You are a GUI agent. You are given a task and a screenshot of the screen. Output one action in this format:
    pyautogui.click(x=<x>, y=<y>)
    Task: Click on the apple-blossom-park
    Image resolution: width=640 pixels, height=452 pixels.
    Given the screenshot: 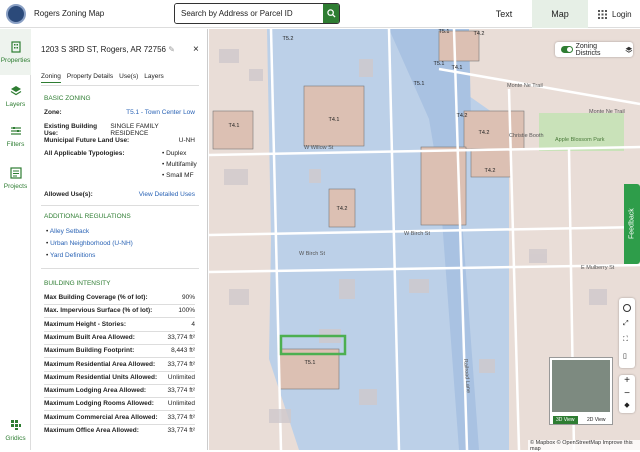 What is the action you would take?
    pyautogui.click(x=581, y=132)
    